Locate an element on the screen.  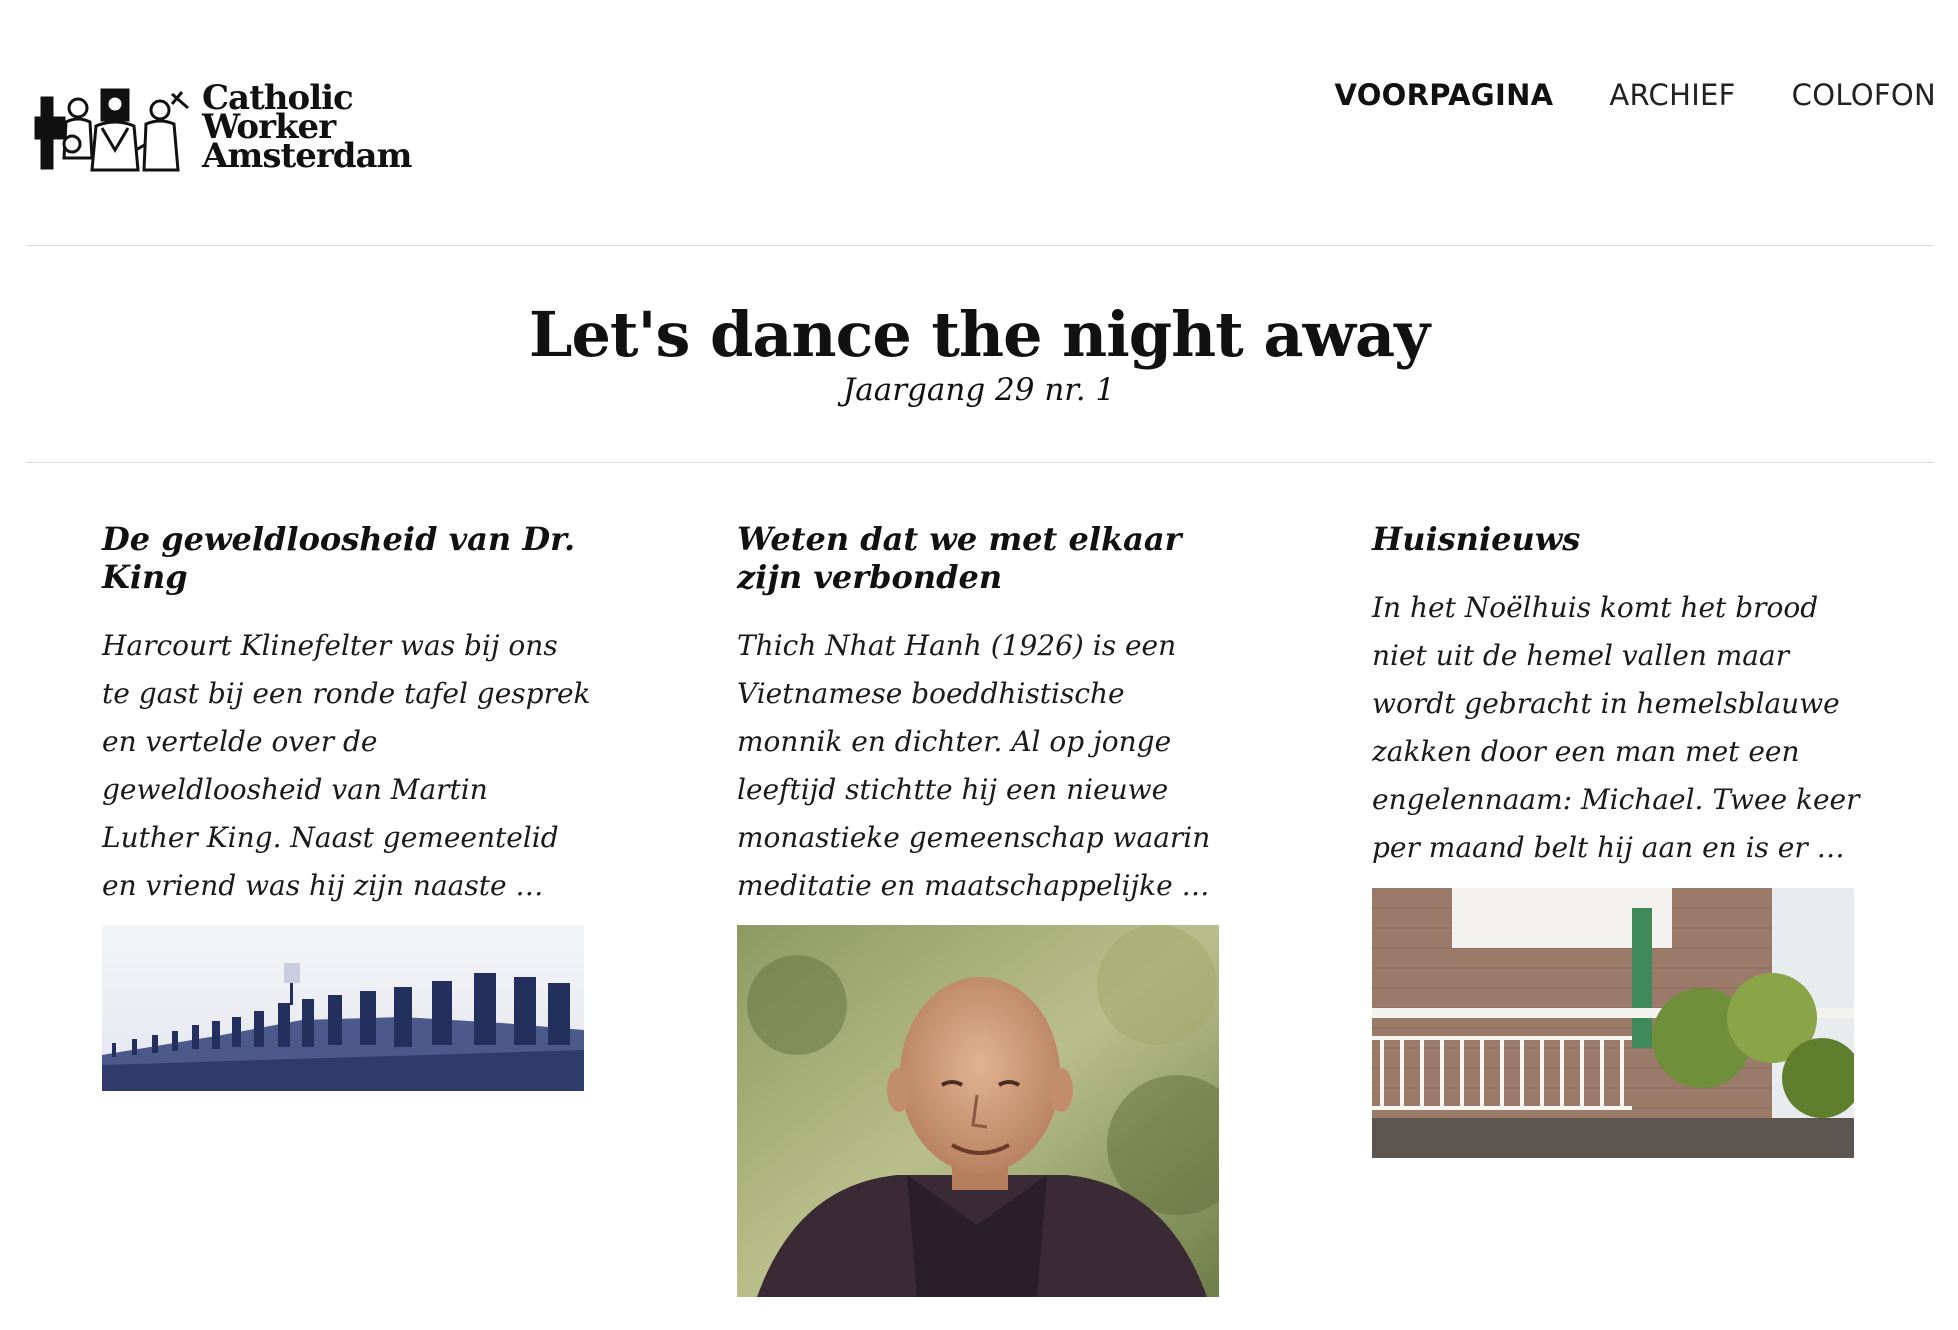
article-title: Huisnieuws is located at coordinates (1617, 539).